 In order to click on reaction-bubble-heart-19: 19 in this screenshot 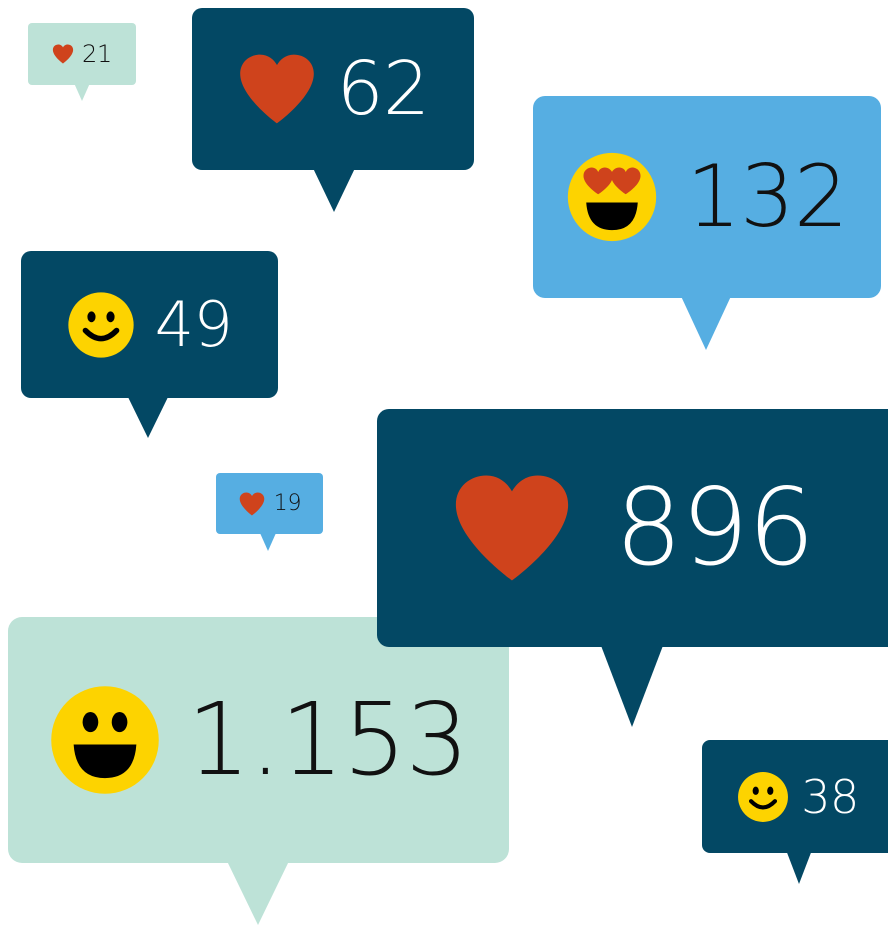, I will do `click(269, 512)`.